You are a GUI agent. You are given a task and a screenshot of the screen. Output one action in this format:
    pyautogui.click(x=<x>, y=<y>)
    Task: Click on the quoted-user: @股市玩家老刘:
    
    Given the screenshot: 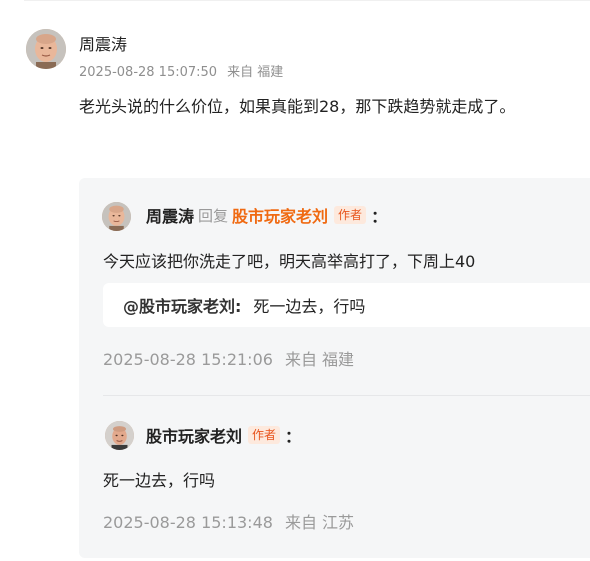 What is the action you would take?
    pyautogui.click(x=182, y=305)
    